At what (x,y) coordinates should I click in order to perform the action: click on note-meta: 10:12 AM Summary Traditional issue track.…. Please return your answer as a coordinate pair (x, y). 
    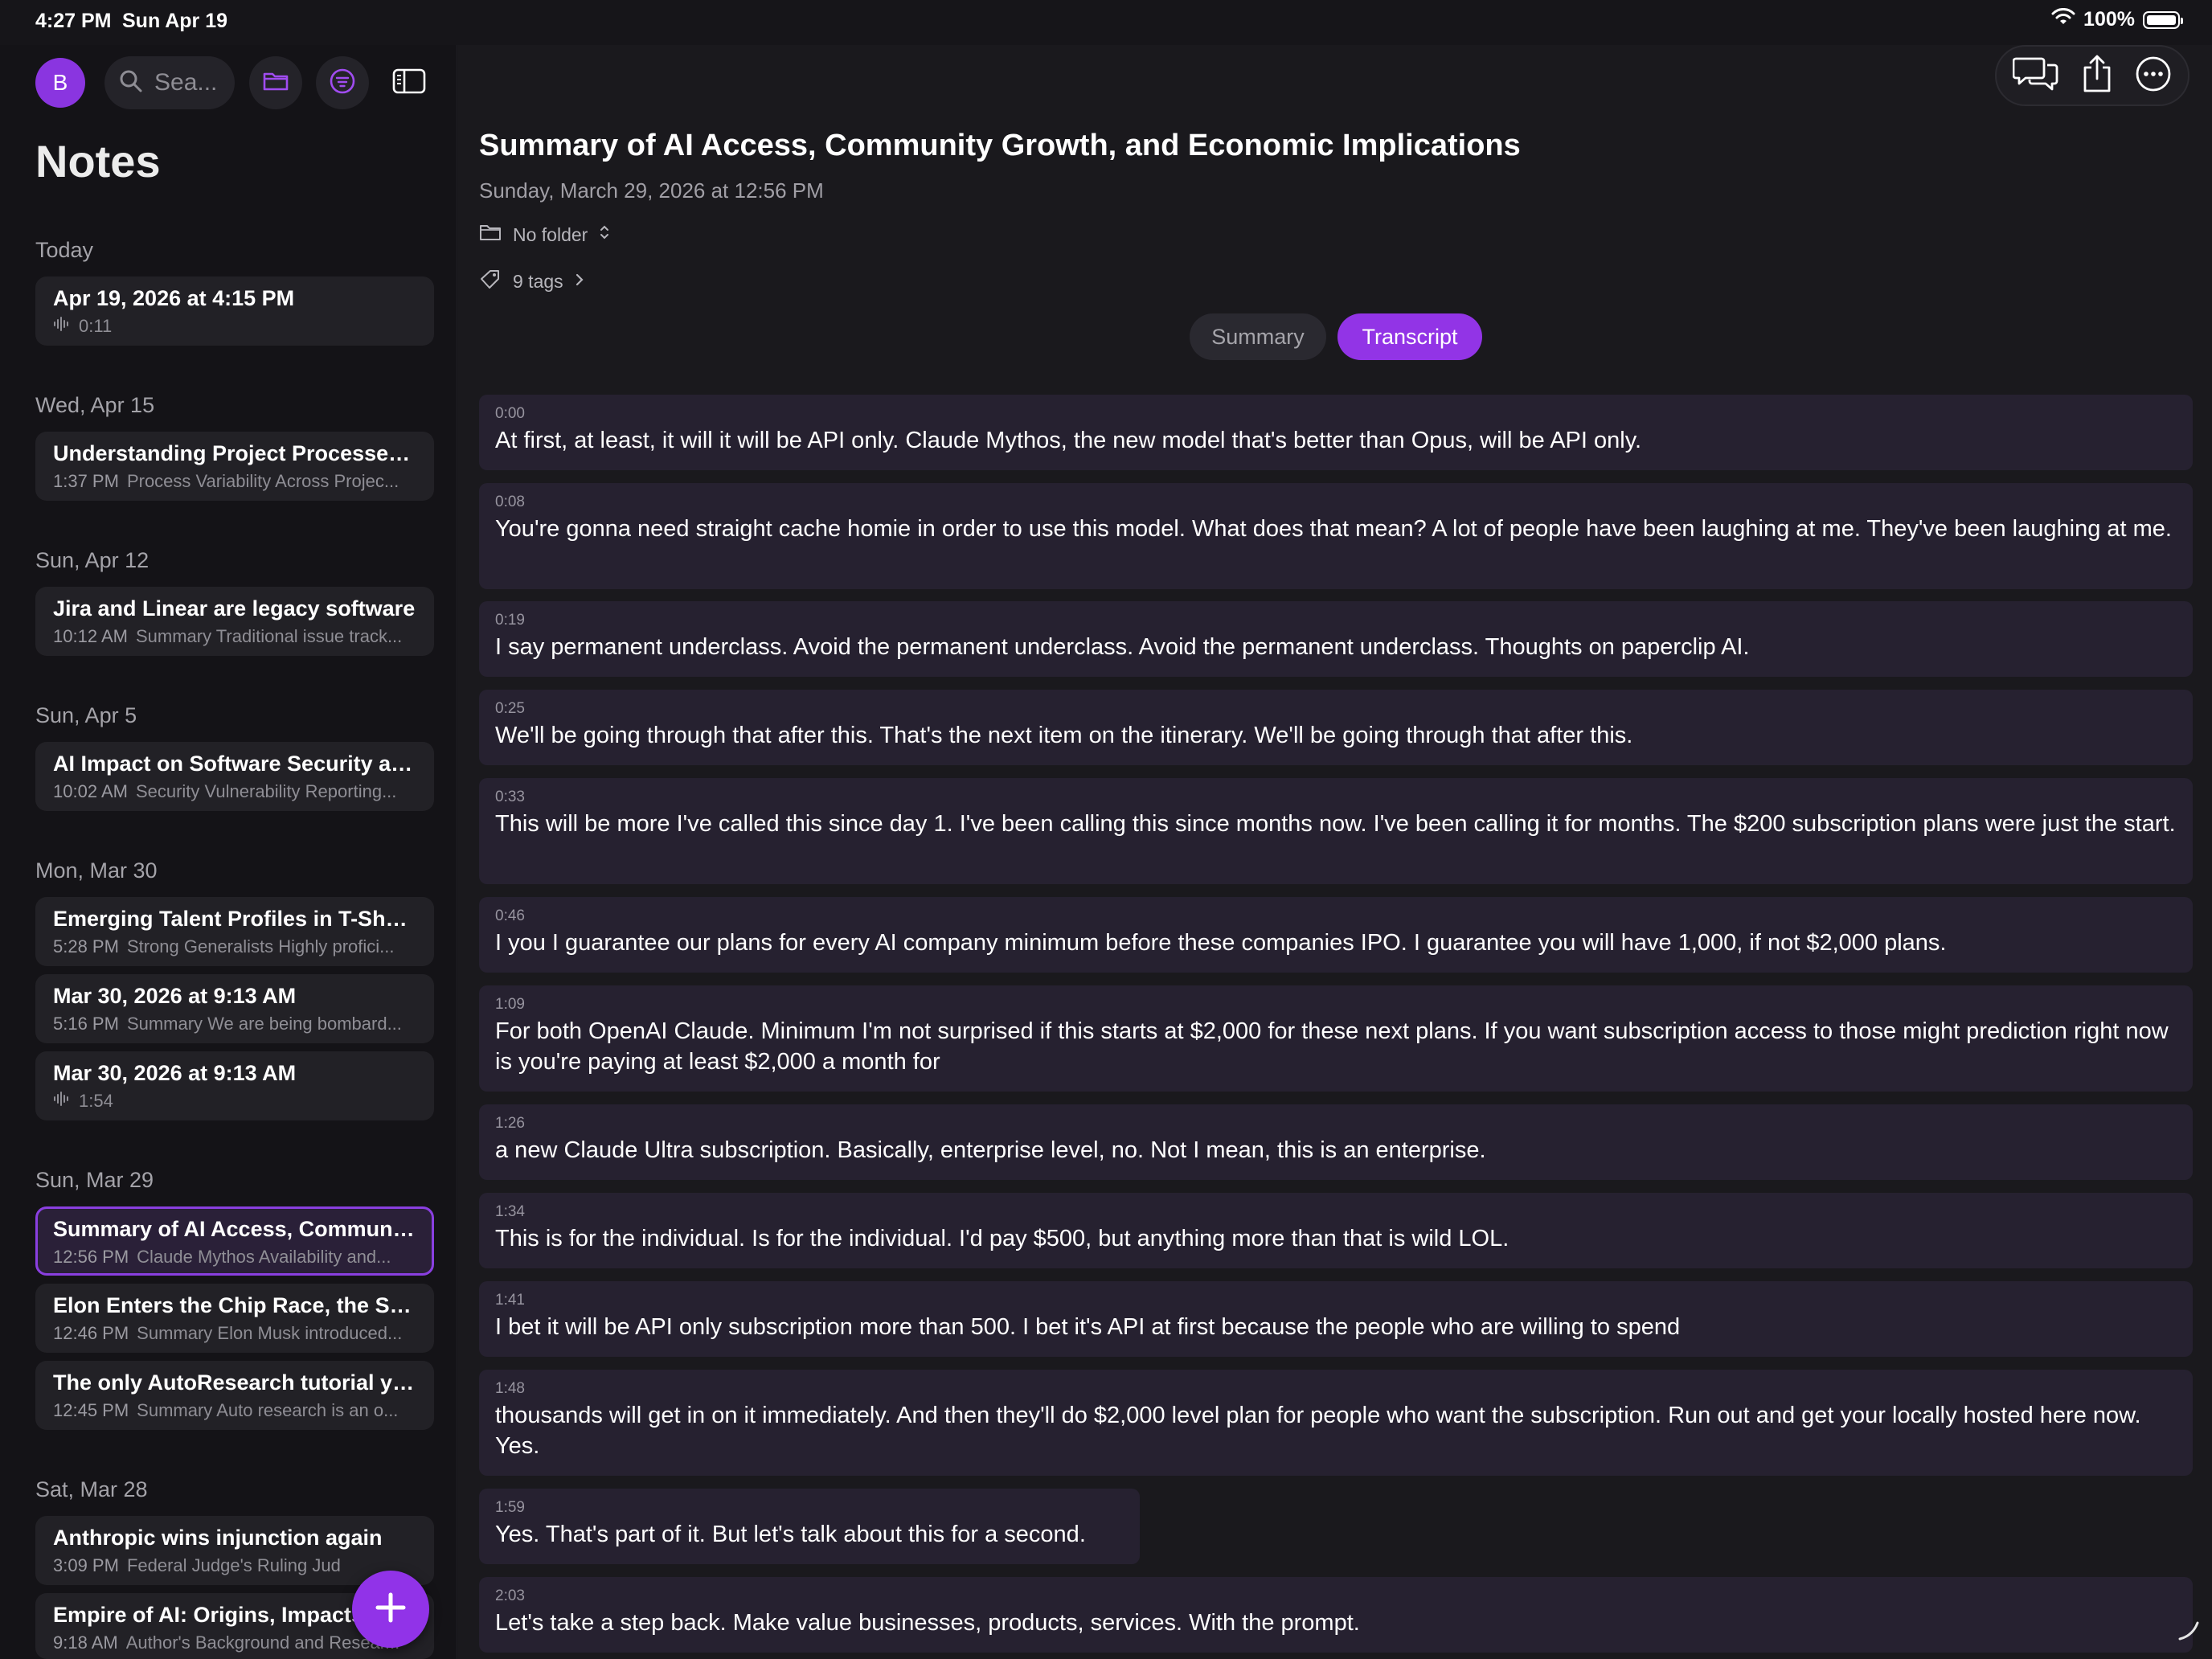
    Looking at the image, I should click on (234, 636).